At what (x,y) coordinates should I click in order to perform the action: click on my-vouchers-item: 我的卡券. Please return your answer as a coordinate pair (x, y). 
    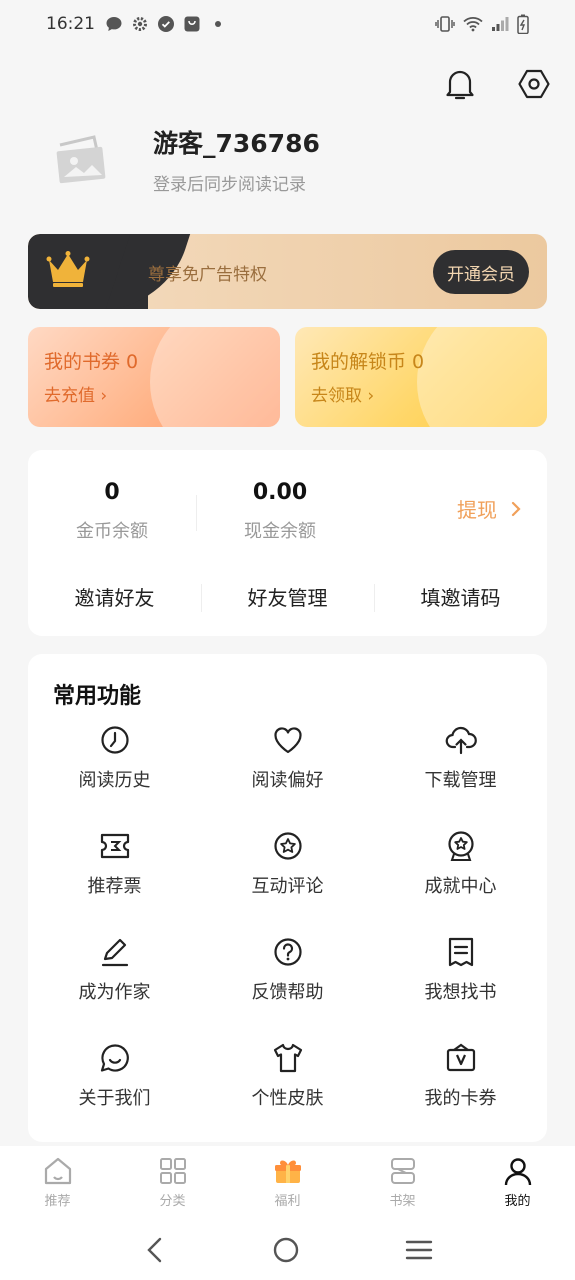
    Looking at the image, I should click on (460, 1092).